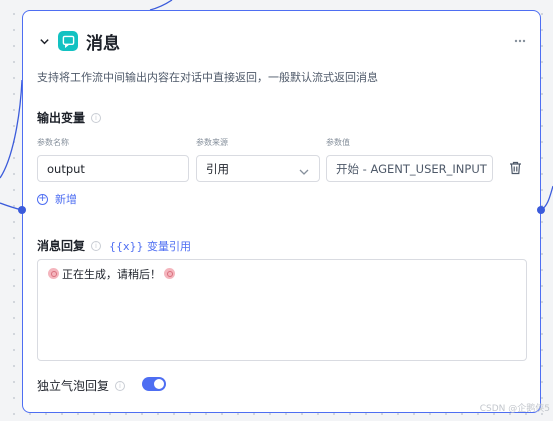 This screenshot has height=421, width=553. I want to click on independent-bubble-toggle, so click(154, 384).